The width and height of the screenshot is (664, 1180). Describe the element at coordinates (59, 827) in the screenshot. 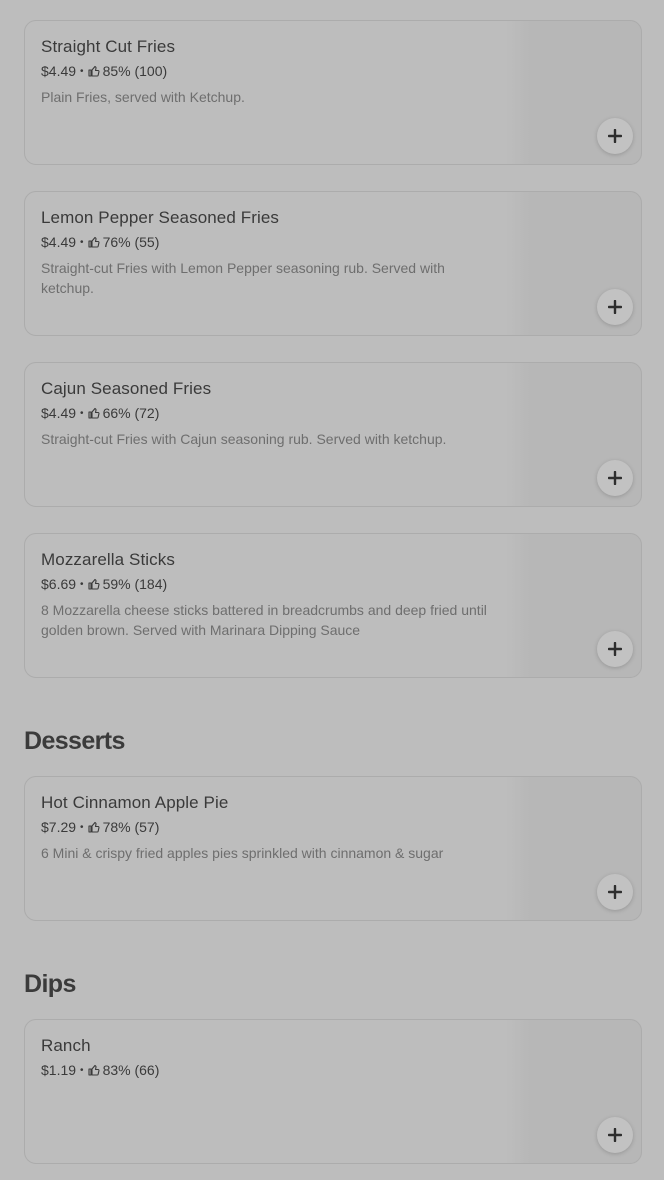

I see `item-price: $7.29` at that location.